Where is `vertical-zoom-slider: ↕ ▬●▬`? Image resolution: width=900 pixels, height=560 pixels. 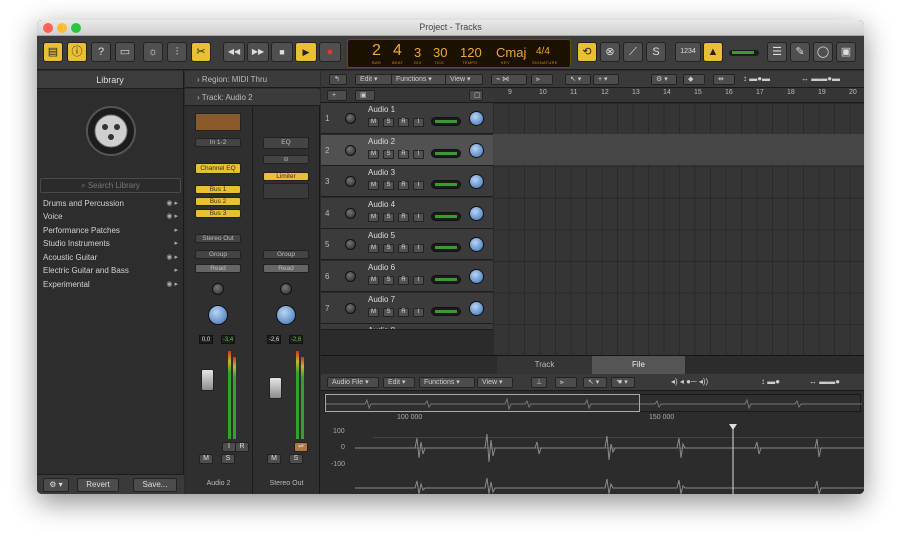 vertical-zoom-slider: ↕ ▬●▬ is located at coordinates (768, 79).